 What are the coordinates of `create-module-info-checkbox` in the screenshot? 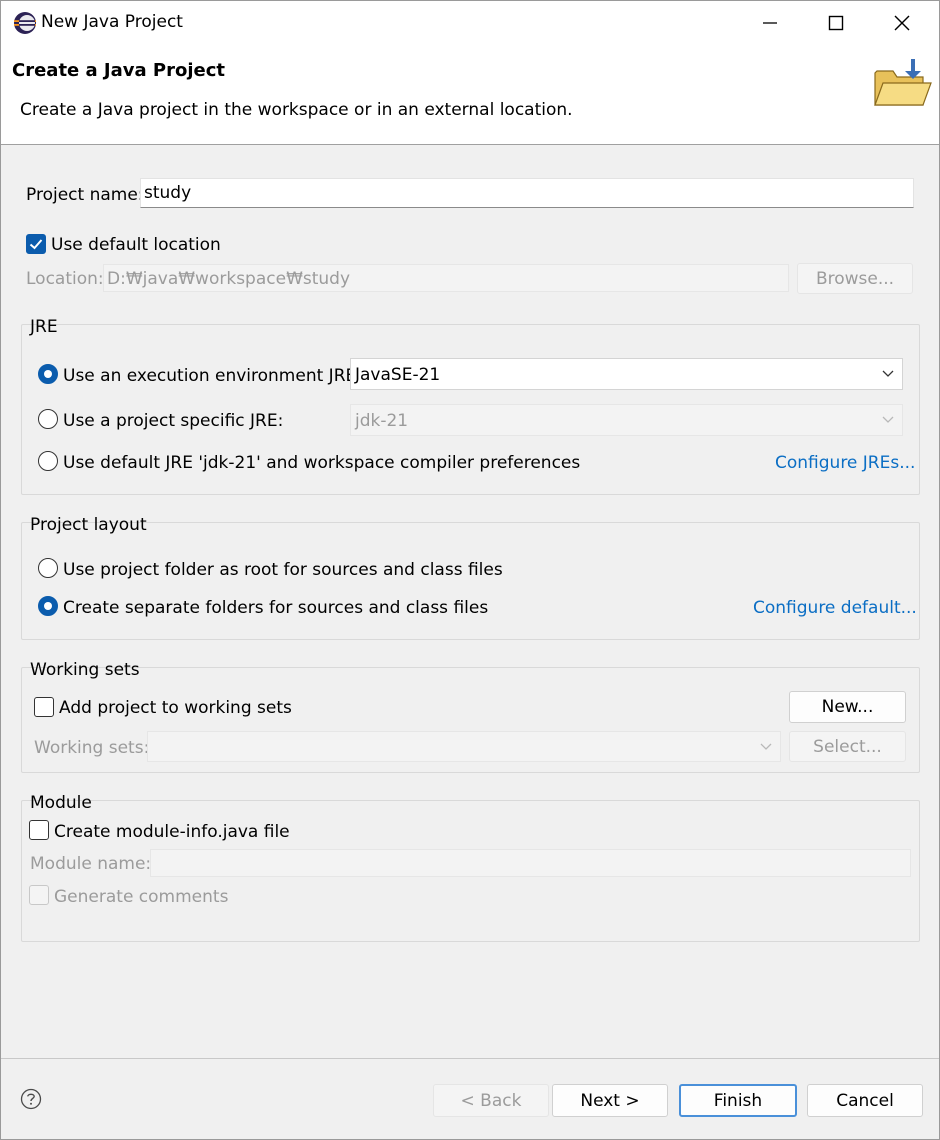 It's located at (39, 830).